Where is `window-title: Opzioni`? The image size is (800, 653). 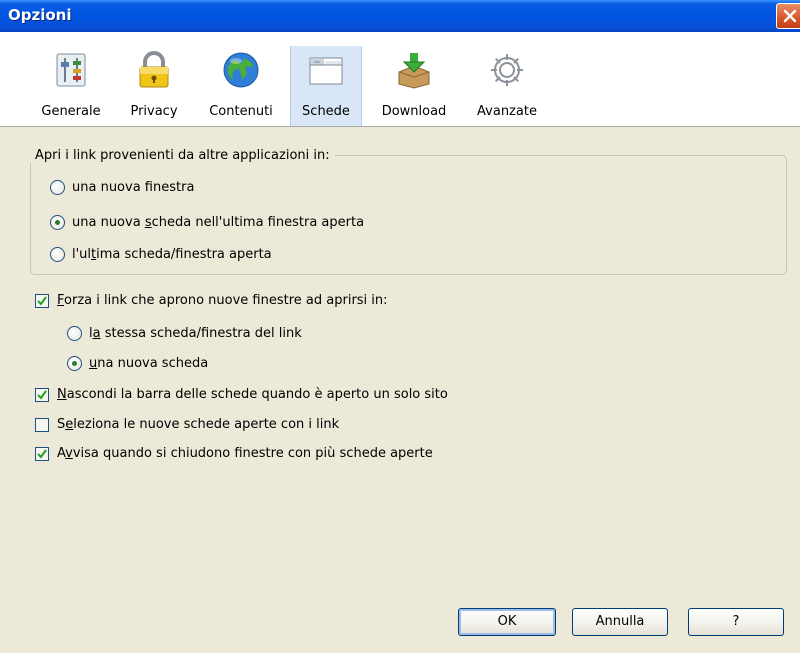 window-title: Opzioni is located at coordinates (40, 15).